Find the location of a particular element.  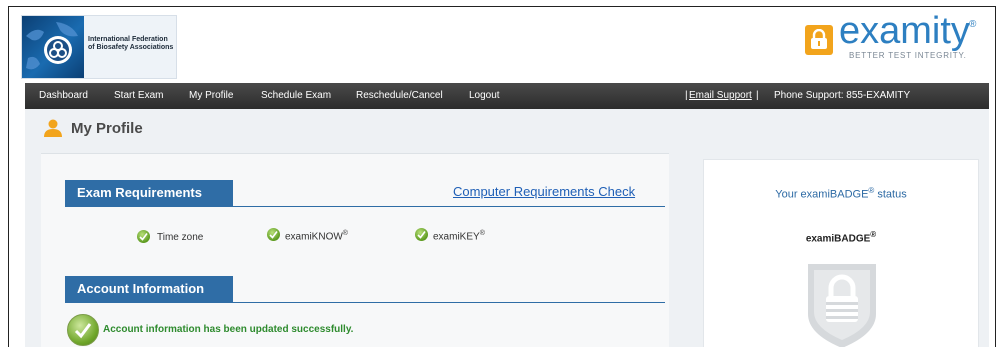

badge-label: examiBADGE® is located at coordinates (841, 237).